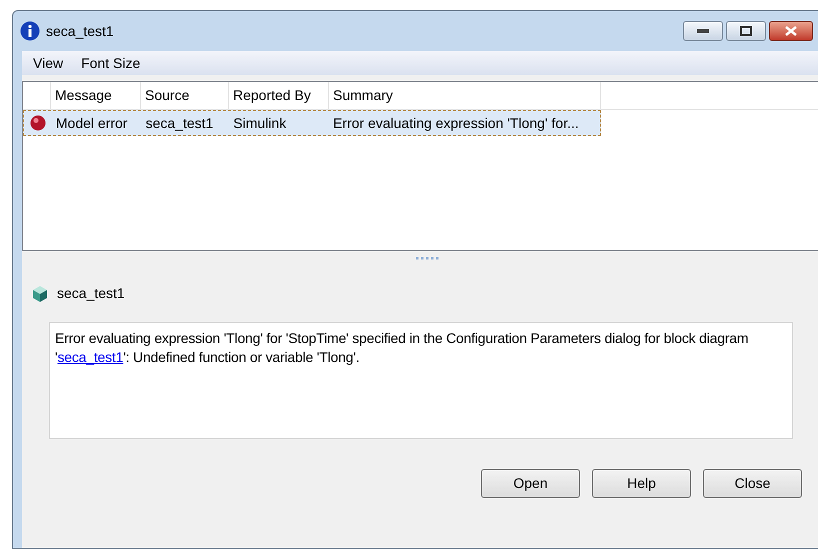 The image size is (818, 549). I want to click on detail-title: seca_test1, so click(91, 293).